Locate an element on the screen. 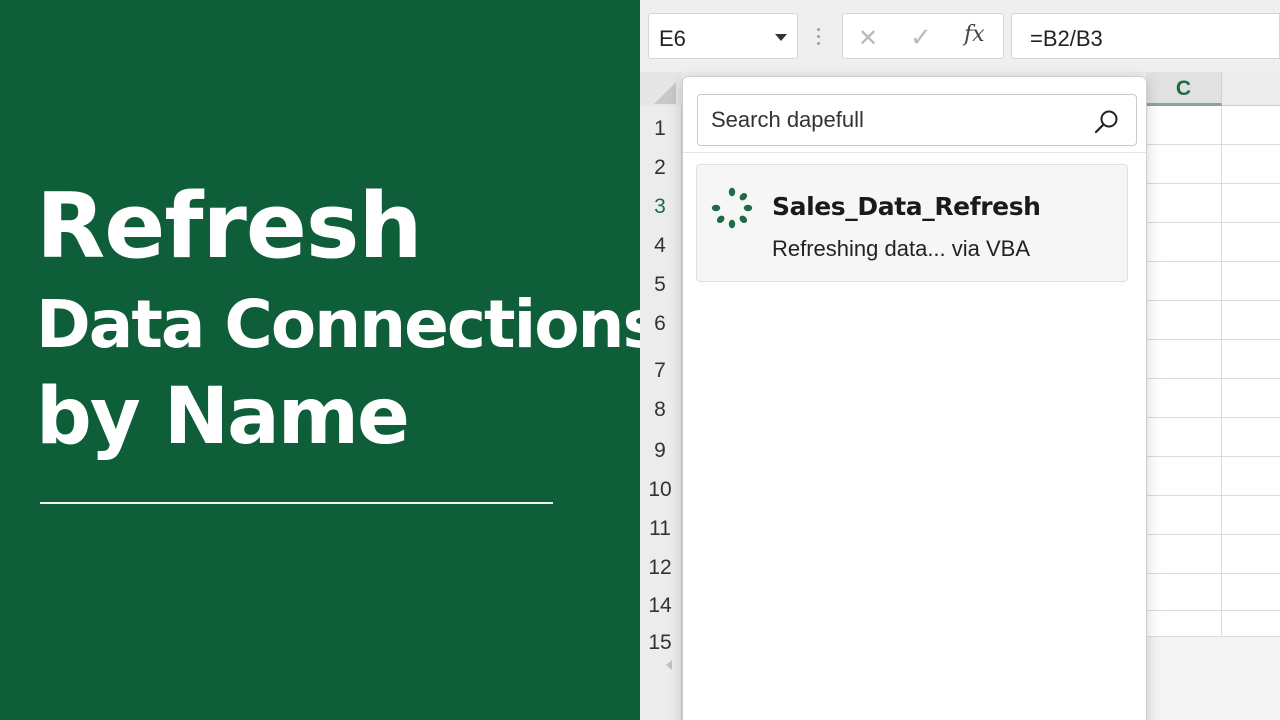 This screenshot has height=720, width=1280. formula-value: =B2/B3 is located at coordinates (1066, 38).